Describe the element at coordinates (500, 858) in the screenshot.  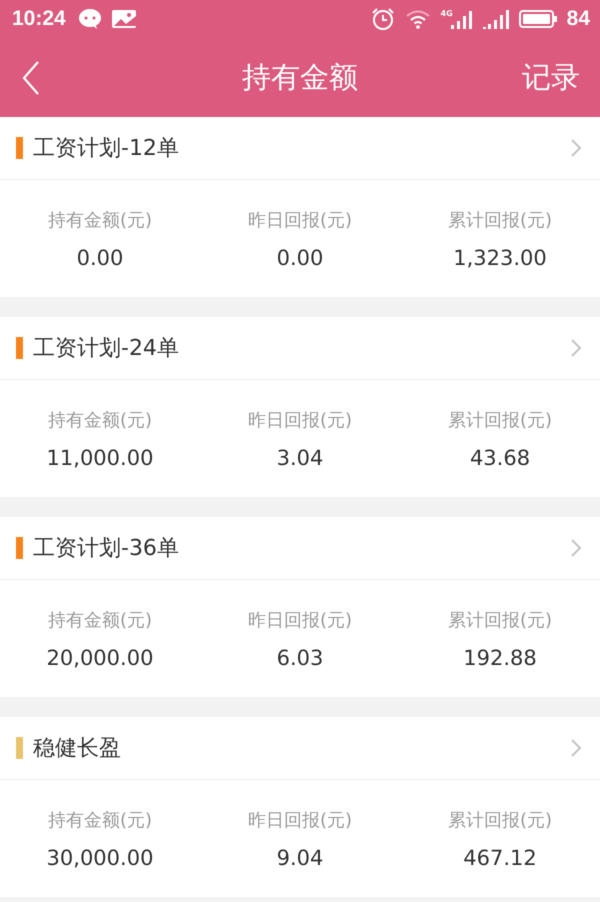
I see `stat-value: 467.12` at that location.